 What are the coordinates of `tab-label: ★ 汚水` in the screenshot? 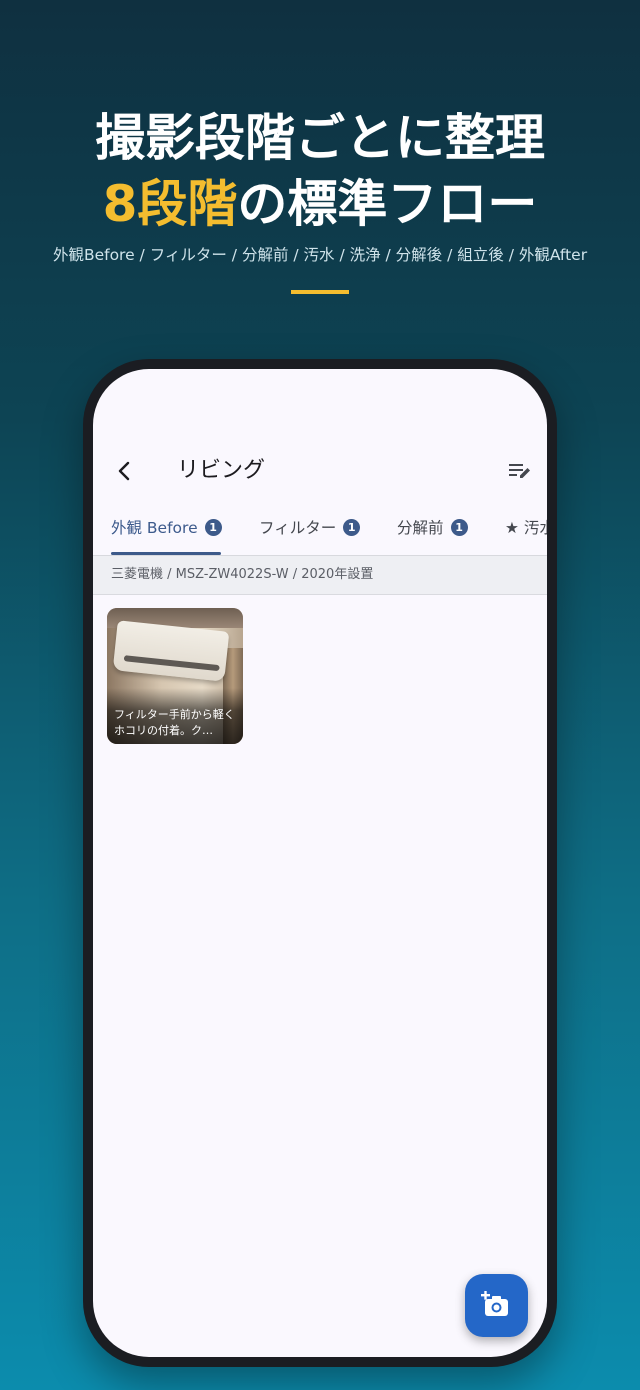 It's located at (526, 528).